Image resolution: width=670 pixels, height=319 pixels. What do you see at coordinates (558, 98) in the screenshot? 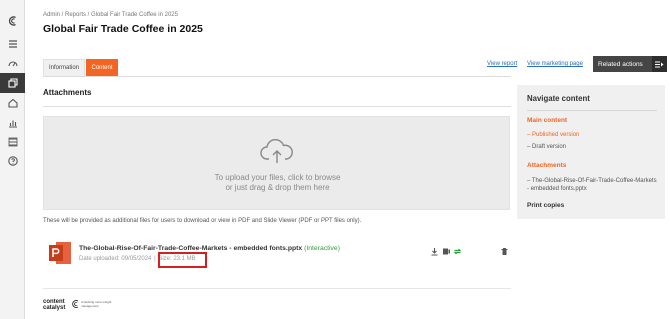
I see `navigate-content-title: Navigate content` at bounding box center [558, 98].